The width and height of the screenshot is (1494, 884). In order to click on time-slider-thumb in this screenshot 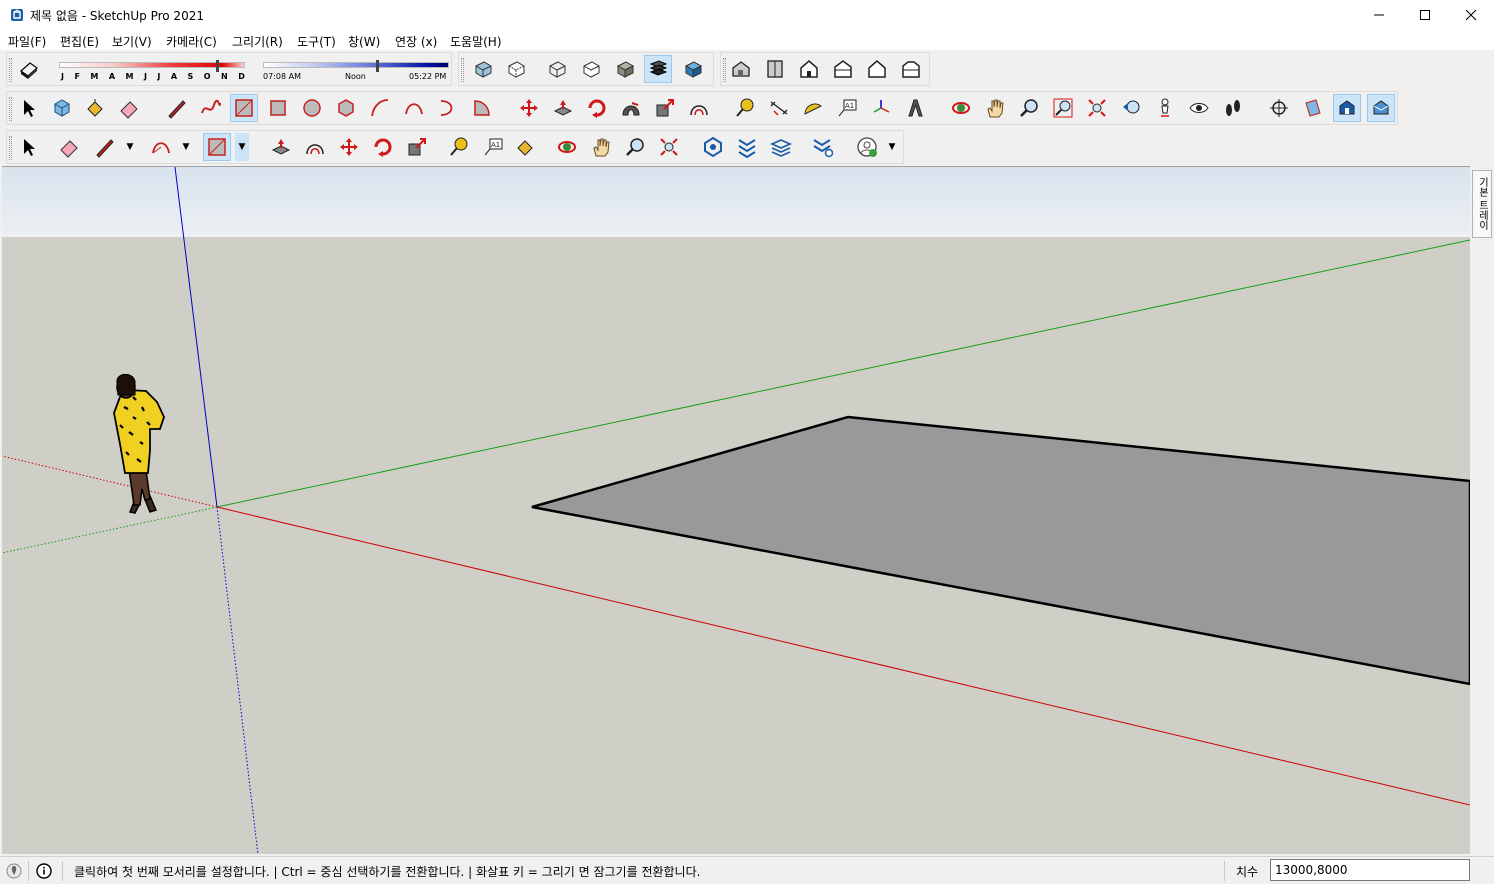, I will do `click(378, 66)`.